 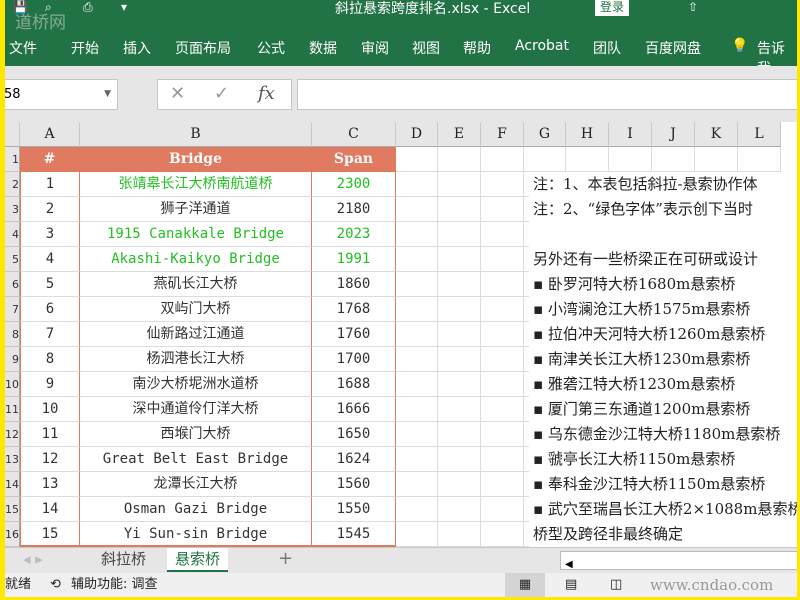 What do you see at coordinates (196, 284) in the screenshot?
I see `table-cell-name: 燕矶长江大桥` at bounding box center [196, 284].